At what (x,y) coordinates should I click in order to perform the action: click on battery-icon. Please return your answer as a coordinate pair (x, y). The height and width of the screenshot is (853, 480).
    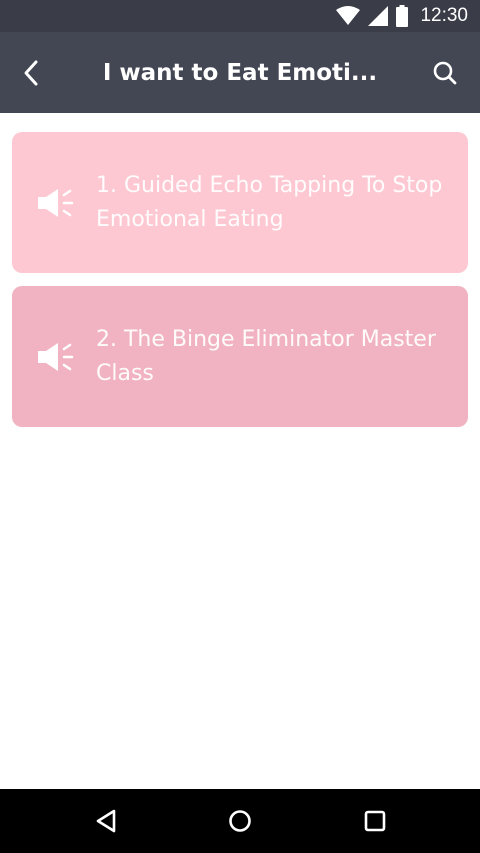
    Looking at the image, I should click on (402, 16).